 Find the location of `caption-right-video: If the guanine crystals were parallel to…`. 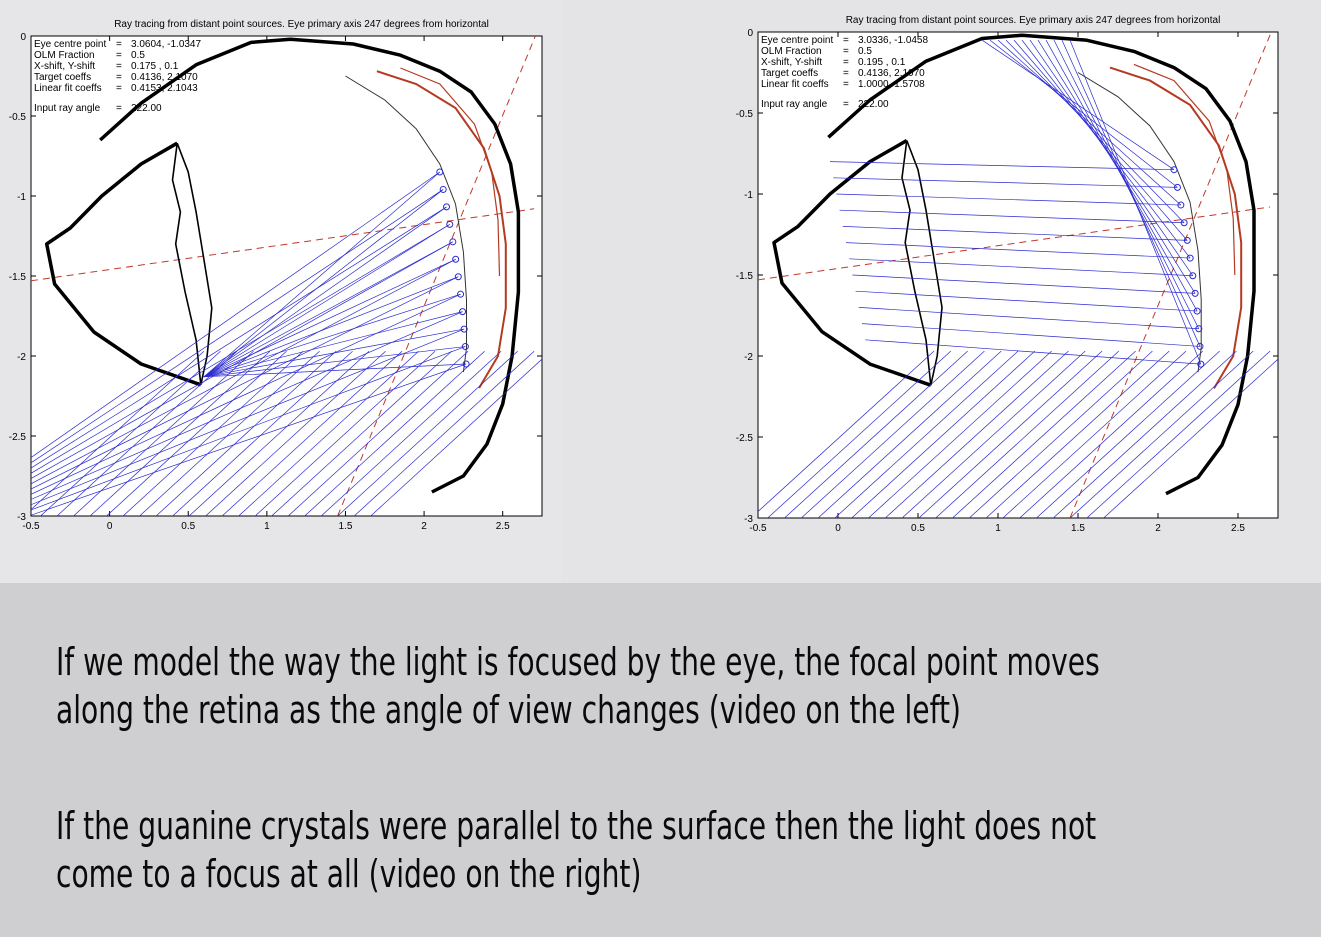

caption-right-video: If the guanine crystals were parallel to… is located at coordinates (576, 850).